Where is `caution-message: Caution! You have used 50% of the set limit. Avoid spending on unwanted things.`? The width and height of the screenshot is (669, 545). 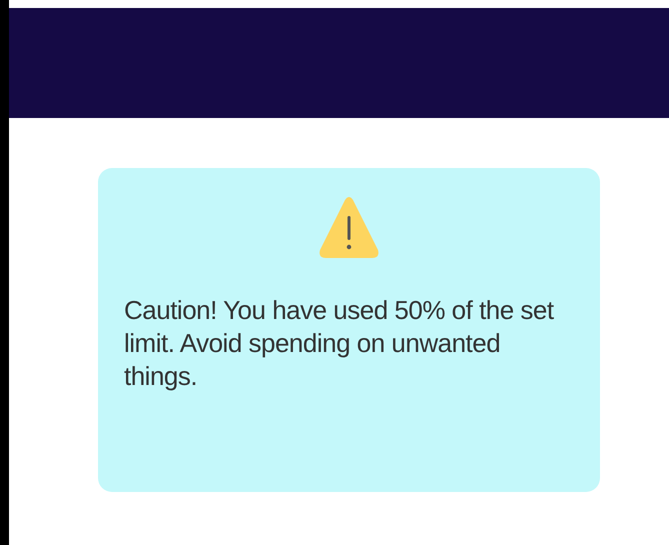 caution-message: Caution! You have used 50% of the set limit. Avoid spending on unwanted things. is located at coordinates (339, 343).